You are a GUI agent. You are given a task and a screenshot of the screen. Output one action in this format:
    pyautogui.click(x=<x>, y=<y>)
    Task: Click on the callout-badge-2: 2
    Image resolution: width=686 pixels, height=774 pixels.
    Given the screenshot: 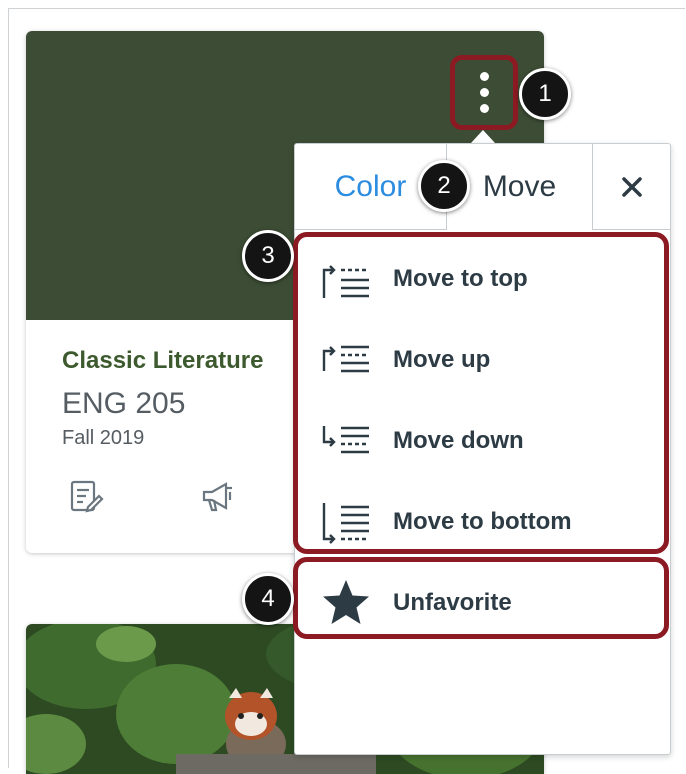 What is the action you would take?
    pyautogui.click(x=444, y=186)
    